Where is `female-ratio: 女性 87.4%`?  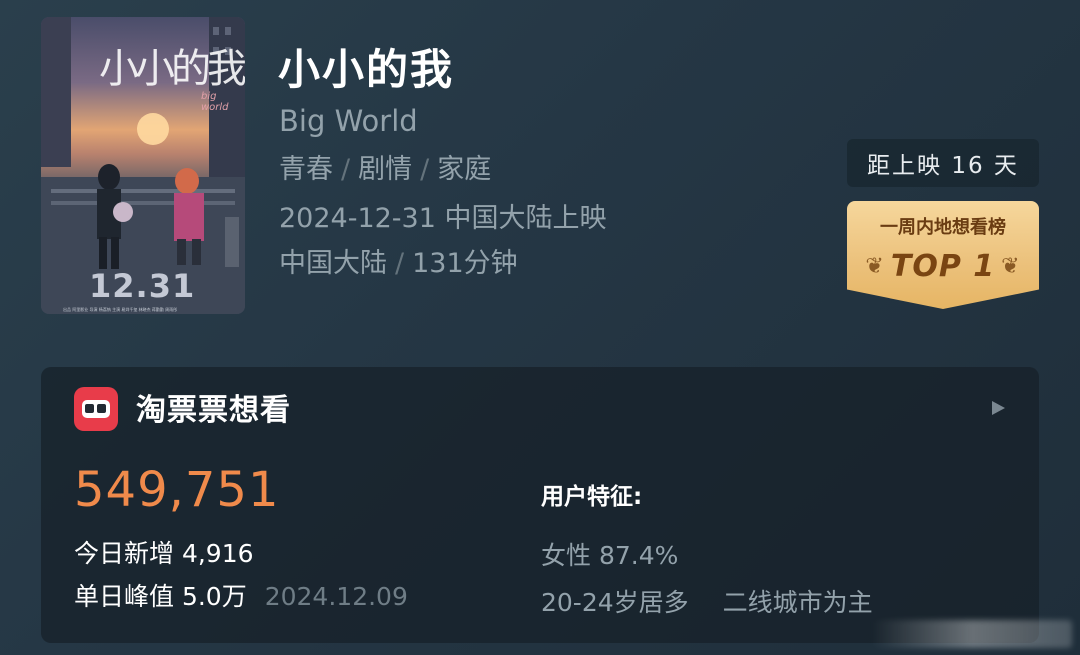
female-ratio: 女性 87.4% is located at coordinates (610, 555).